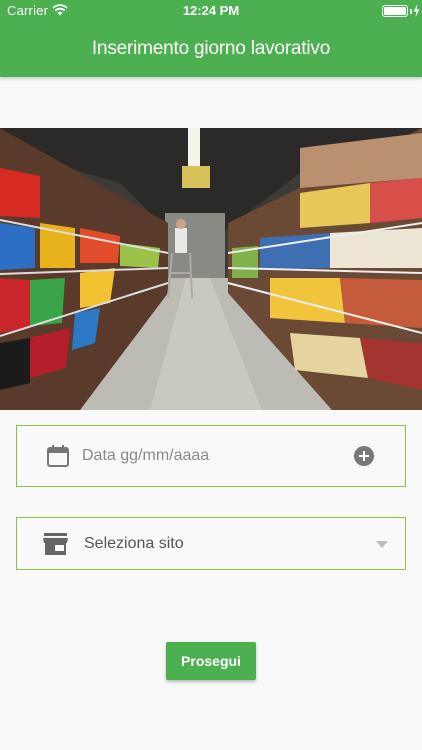 This screenshot has height=750, width=422. I want to click on dropdown-arrow-icon, so click(382, 544).